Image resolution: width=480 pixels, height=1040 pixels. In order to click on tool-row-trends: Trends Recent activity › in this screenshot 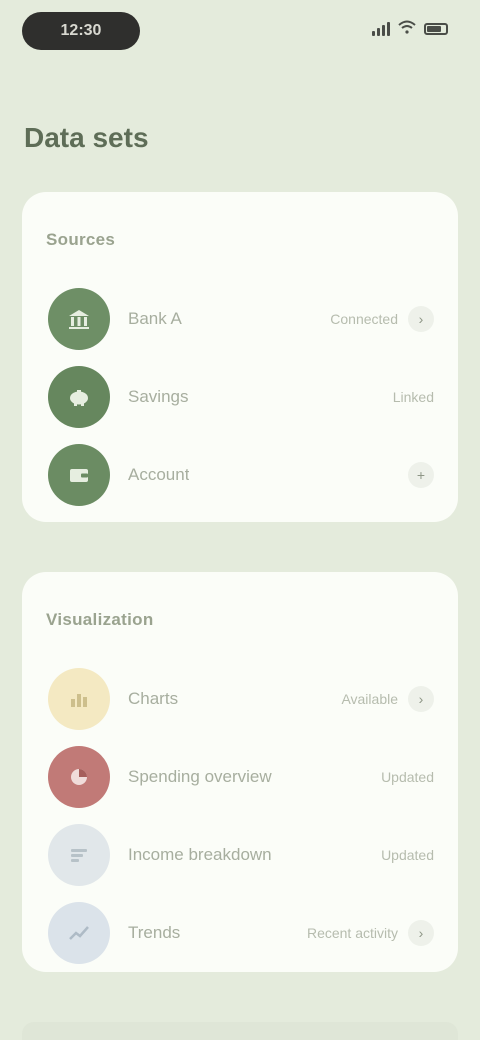, I will do `click(240, 933)`.